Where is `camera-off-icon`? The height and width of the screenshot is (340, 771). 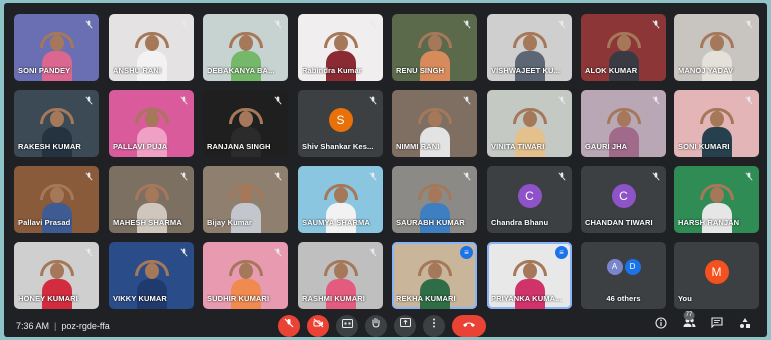 camera-off-icon is located at coordinates (318, 324).